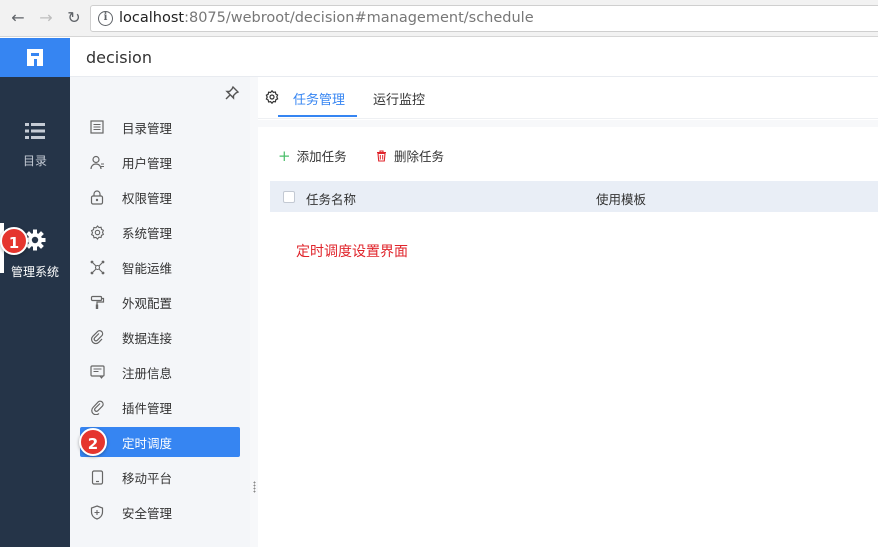  I want to click on menu-item-security: 安全管理, so click(160, 512).